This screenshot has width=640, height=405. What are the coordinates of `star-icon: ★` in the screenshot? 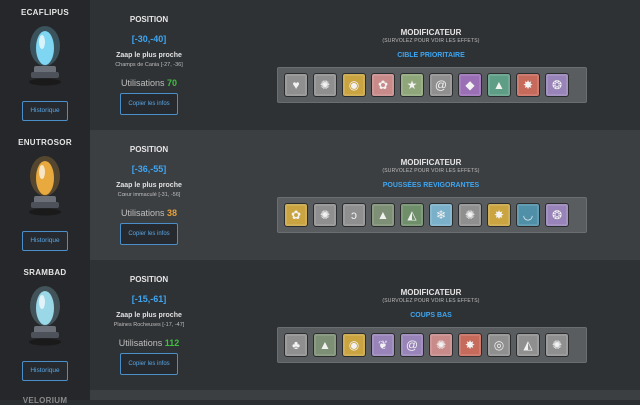 It's located at (412, 85).